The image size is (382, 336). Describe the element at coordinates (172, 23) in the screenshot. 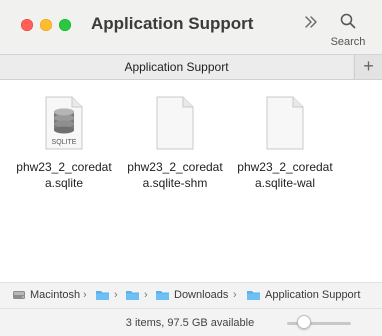

I see `window-title: Application Support` at that location.